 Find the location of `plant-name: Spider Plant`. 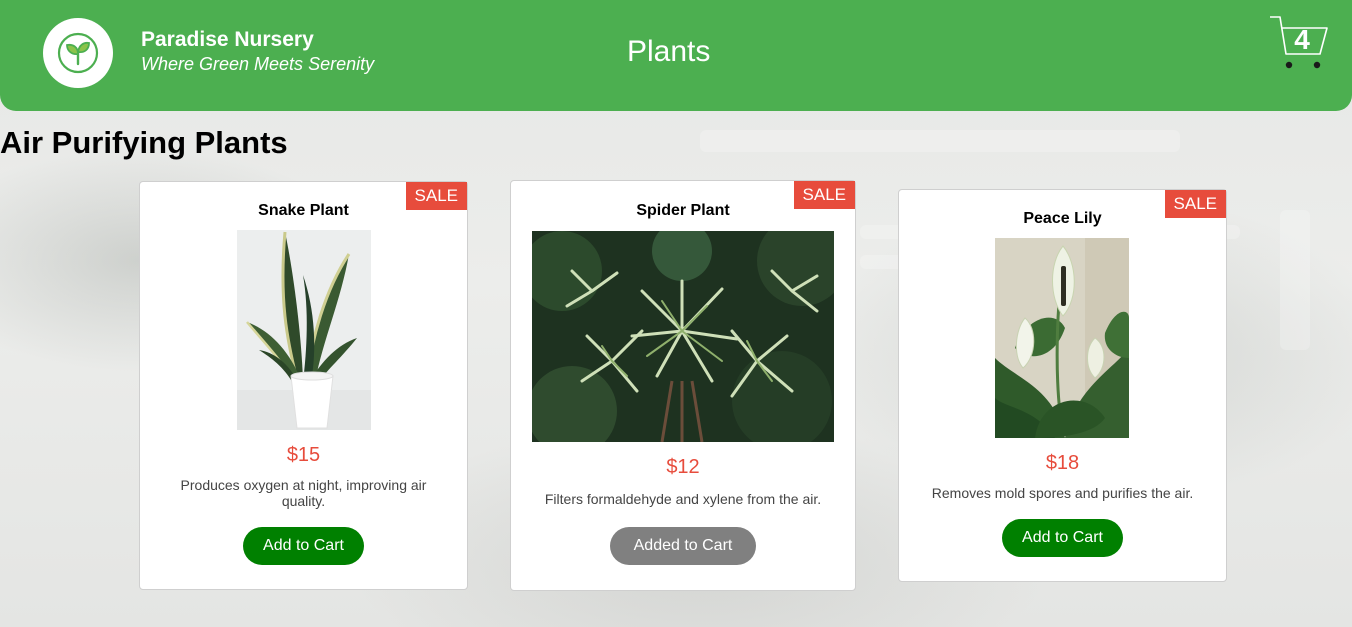

plant-name: Spider Plant is located at coordinates (683, 210).